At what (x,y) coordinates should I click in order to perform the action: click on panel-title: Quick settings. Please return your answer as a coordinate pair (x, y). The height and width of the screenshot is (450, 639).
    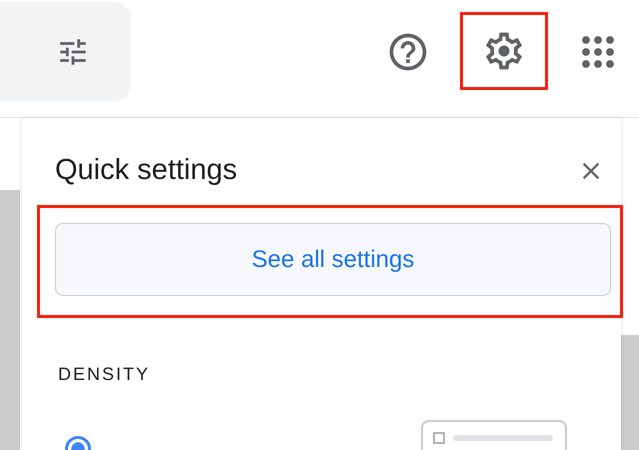
    Looking at the image, I should click on (146, 170).